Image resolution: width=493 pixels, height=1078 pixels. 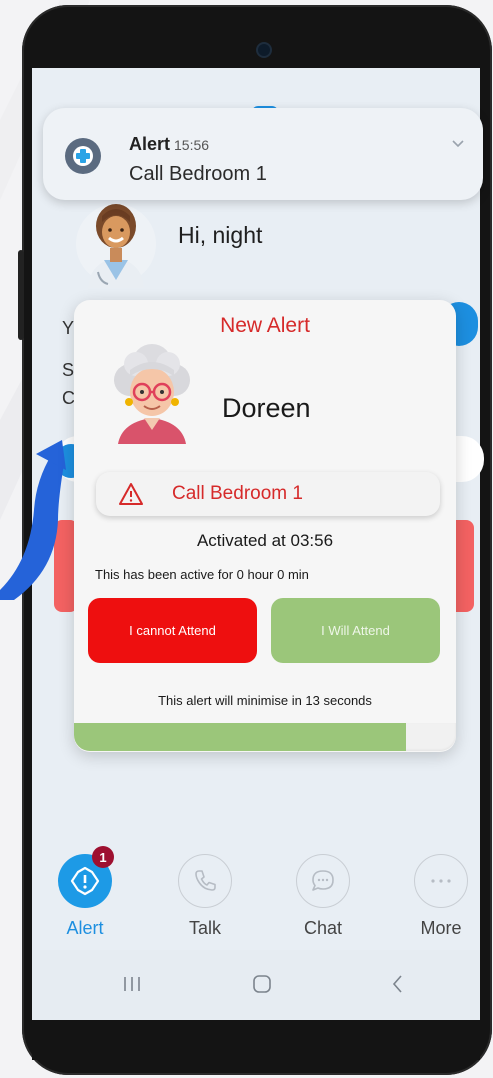 I want to click on hospital-cross-icon, so click(x=83, y=156).